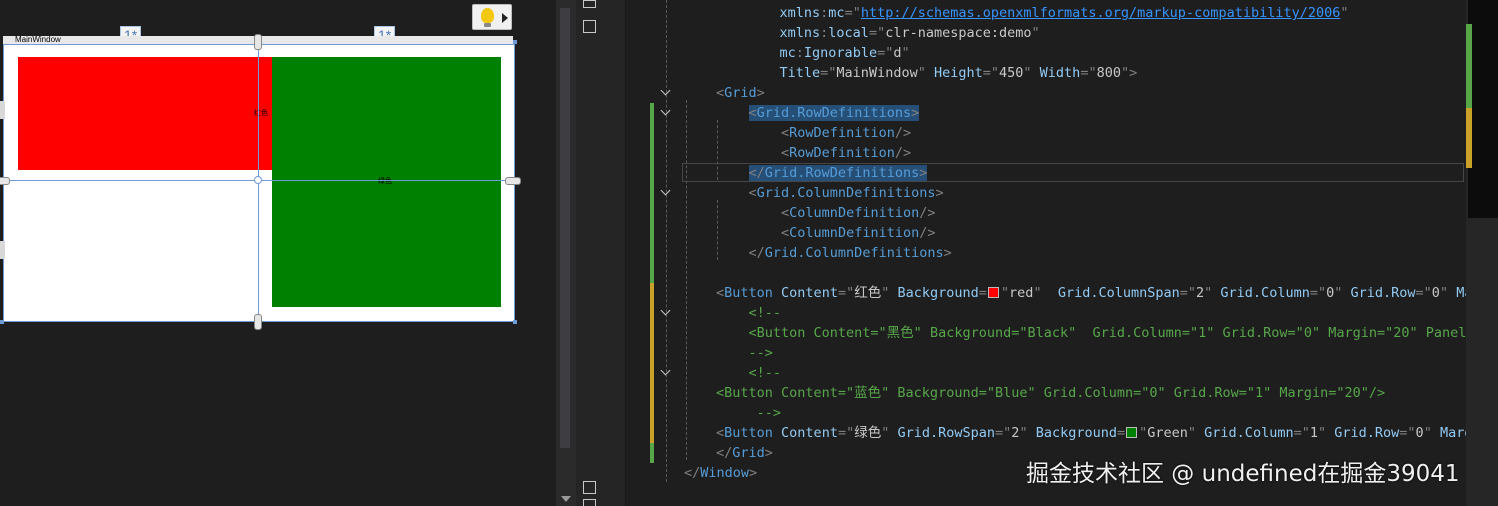  What do you see at coordinates (1330, 293) in the screenshot?
I see `code-token: 0` at bounding box center [1330, 293].